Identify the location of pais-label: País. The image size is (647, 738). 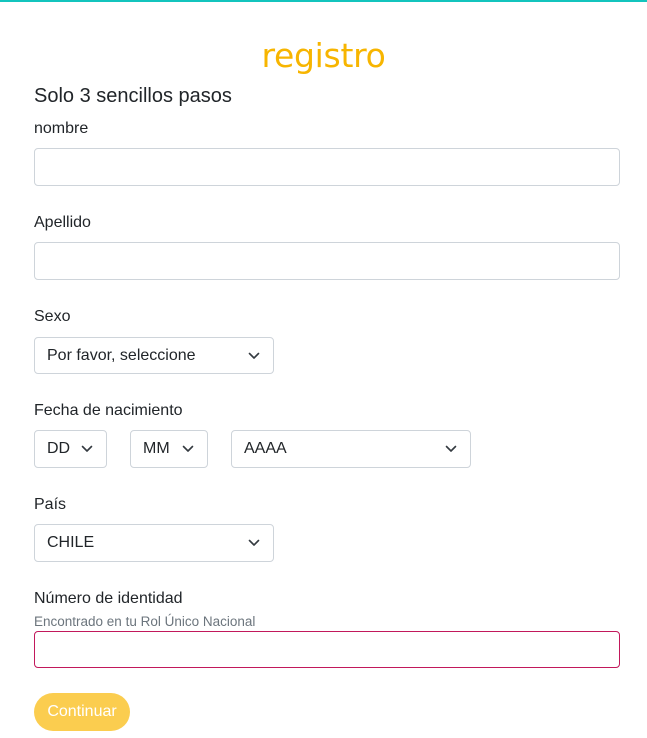
(50, 504).